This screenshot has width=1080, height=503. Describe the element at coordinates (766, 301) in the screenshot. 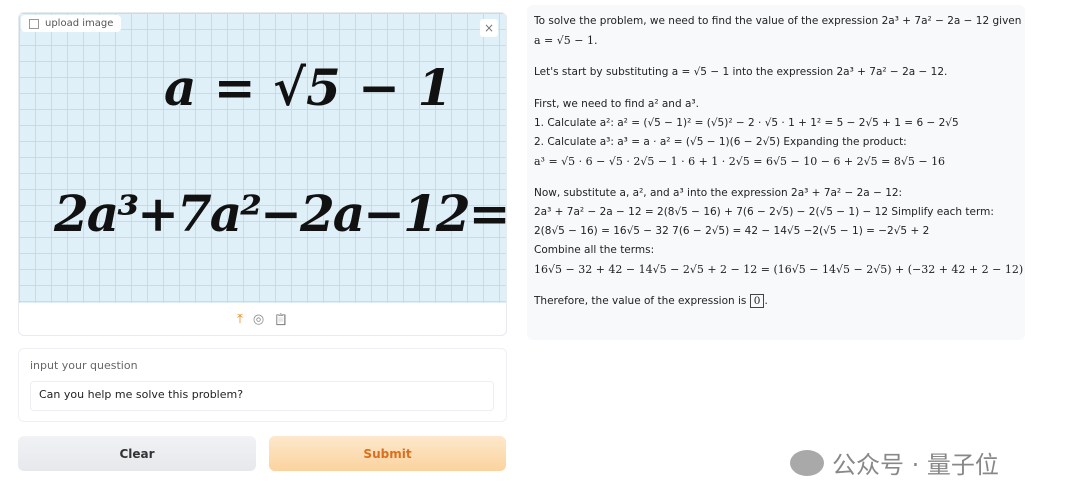

I see `final-punct: .` at that location.